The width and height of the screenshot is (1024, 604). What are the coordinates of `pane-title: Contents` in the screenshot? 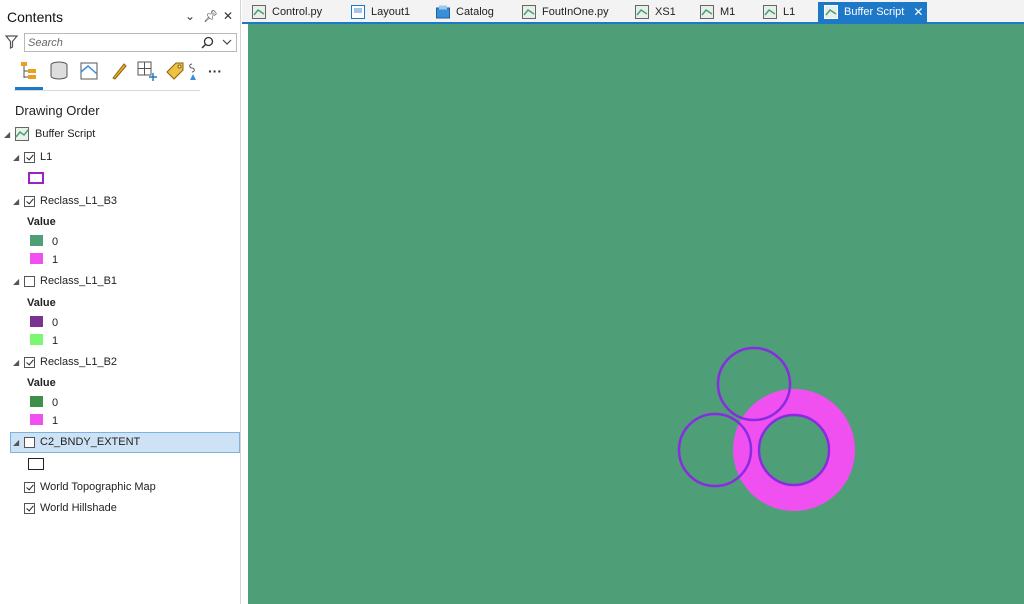 It's located at (35, 17).